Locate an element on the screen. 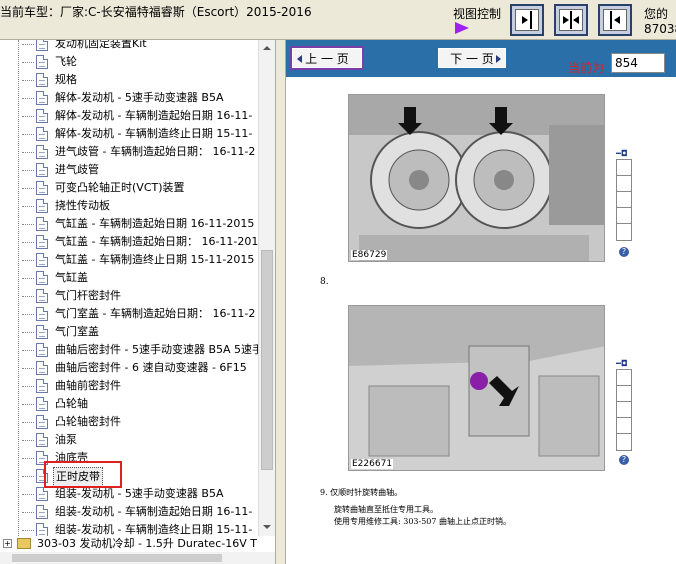 The image size is (676, 564). camshaft-gears-illustration is located at coordinates (476, 178).